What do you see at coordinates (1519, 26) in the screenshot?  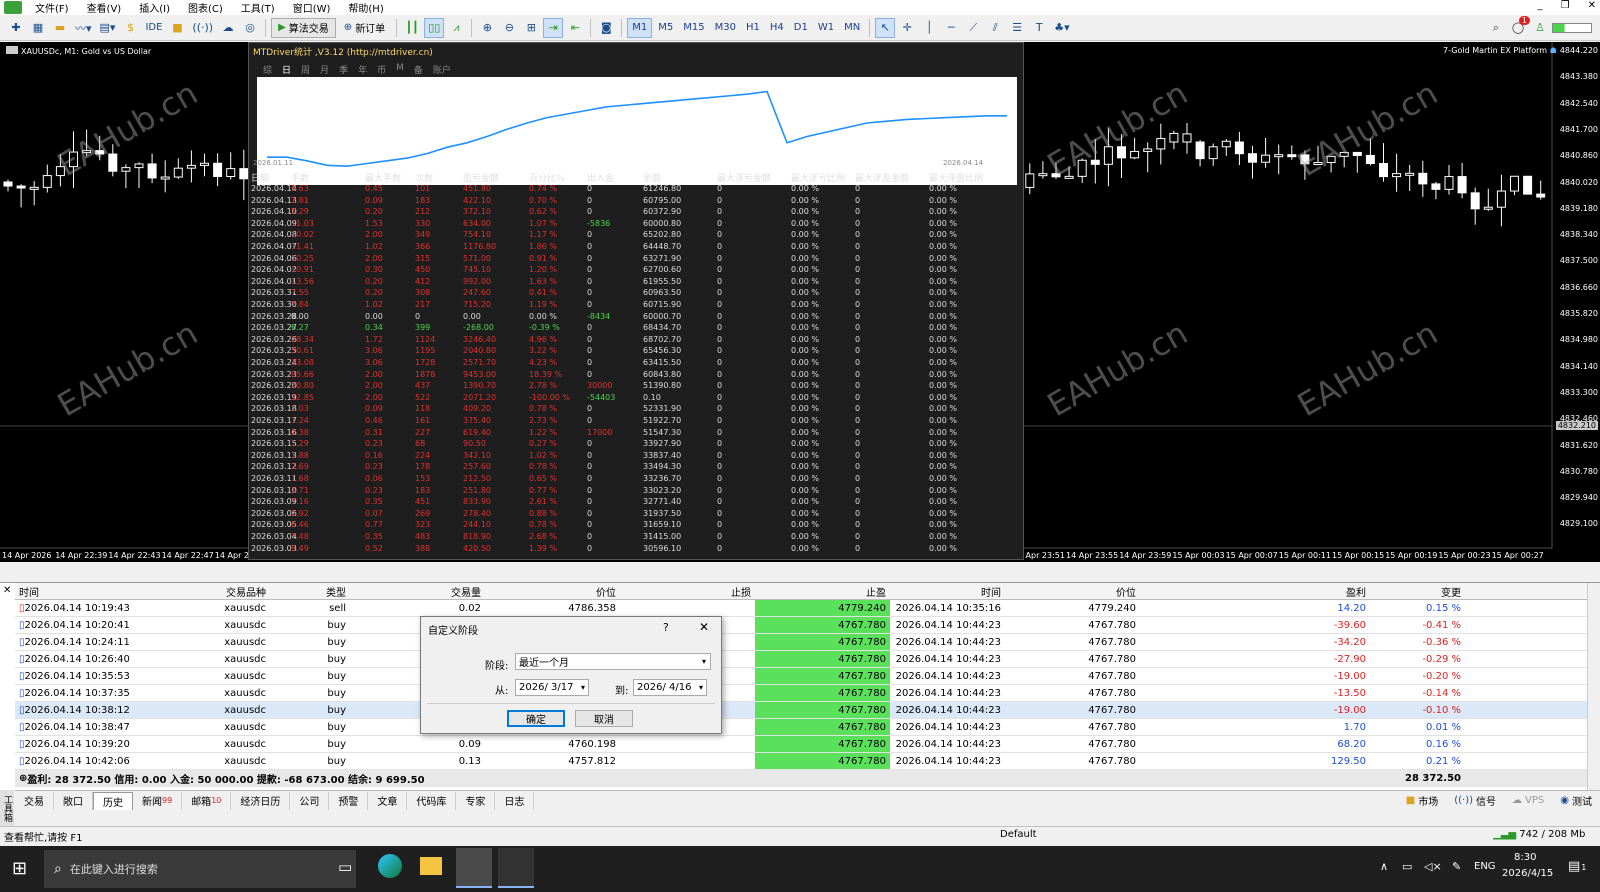 I see `notification-icon: ◯ 1` at bounding box center [1519, 26].